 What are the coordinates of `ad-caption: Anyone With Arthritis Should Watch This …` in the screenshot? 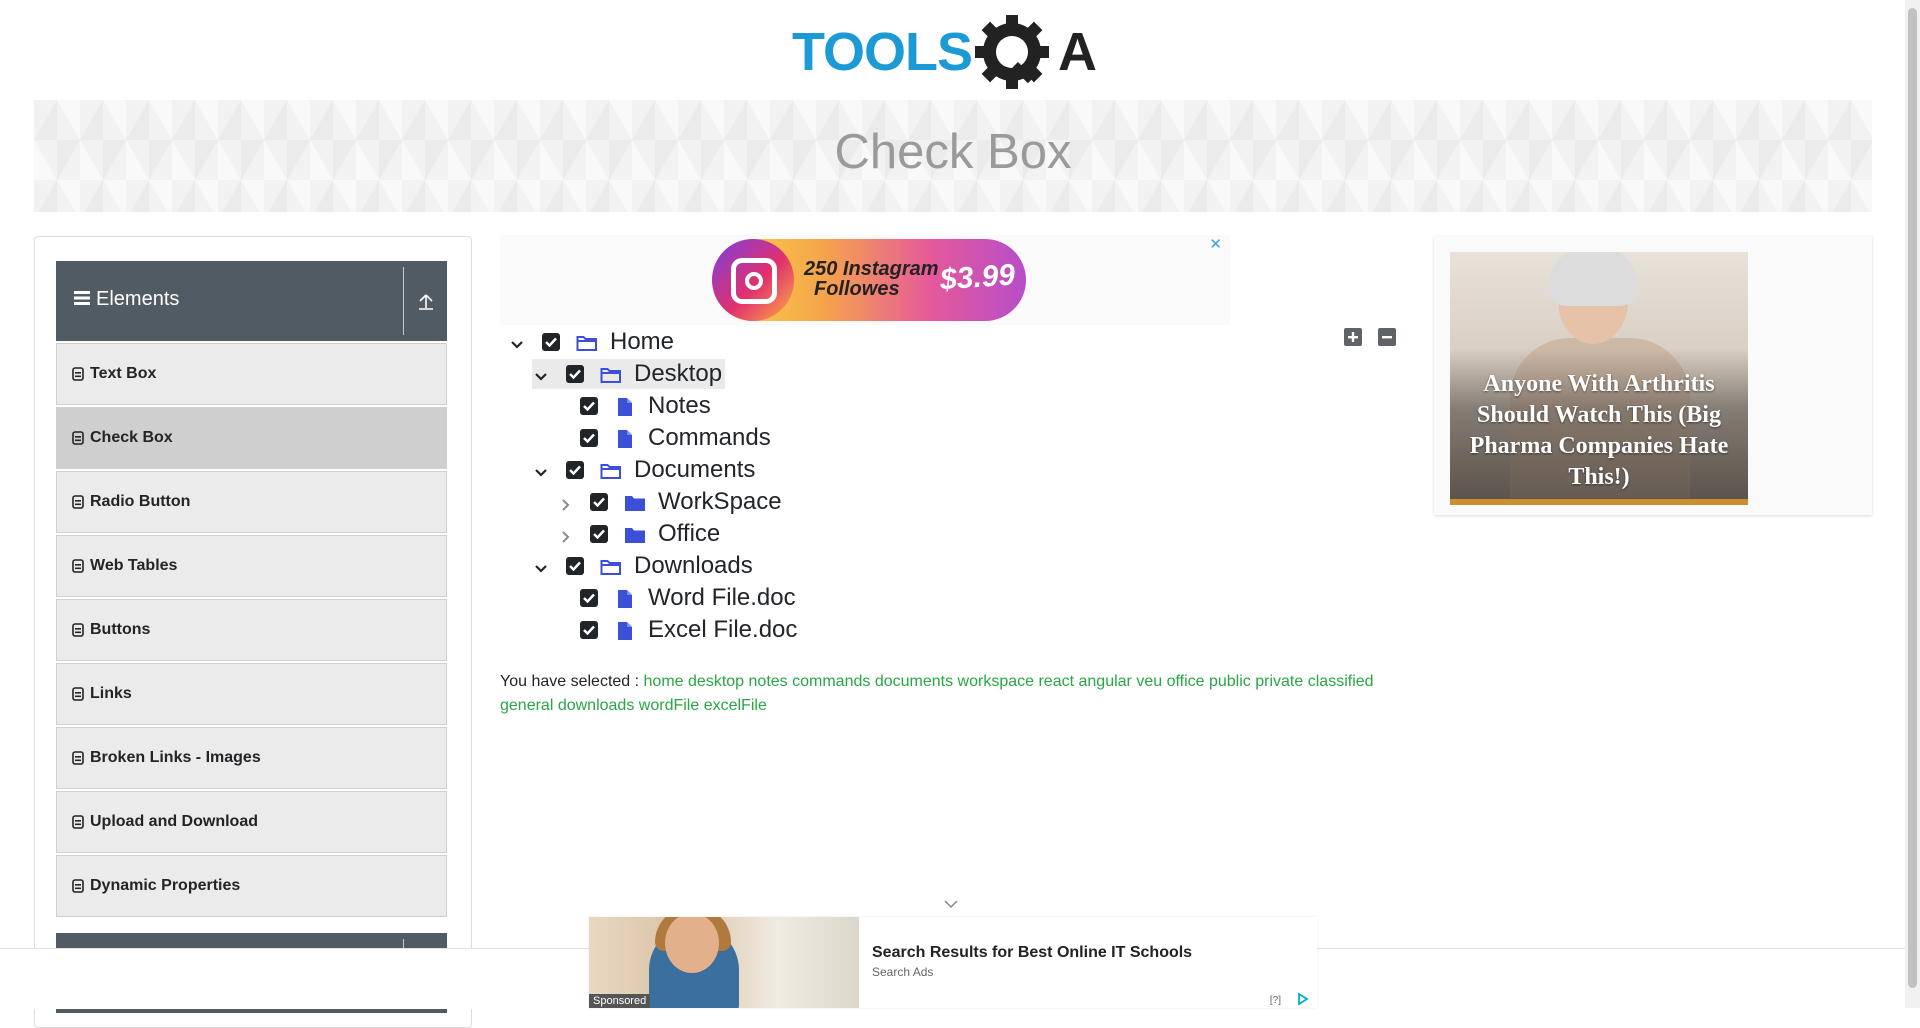 It's located at (1599, 430).